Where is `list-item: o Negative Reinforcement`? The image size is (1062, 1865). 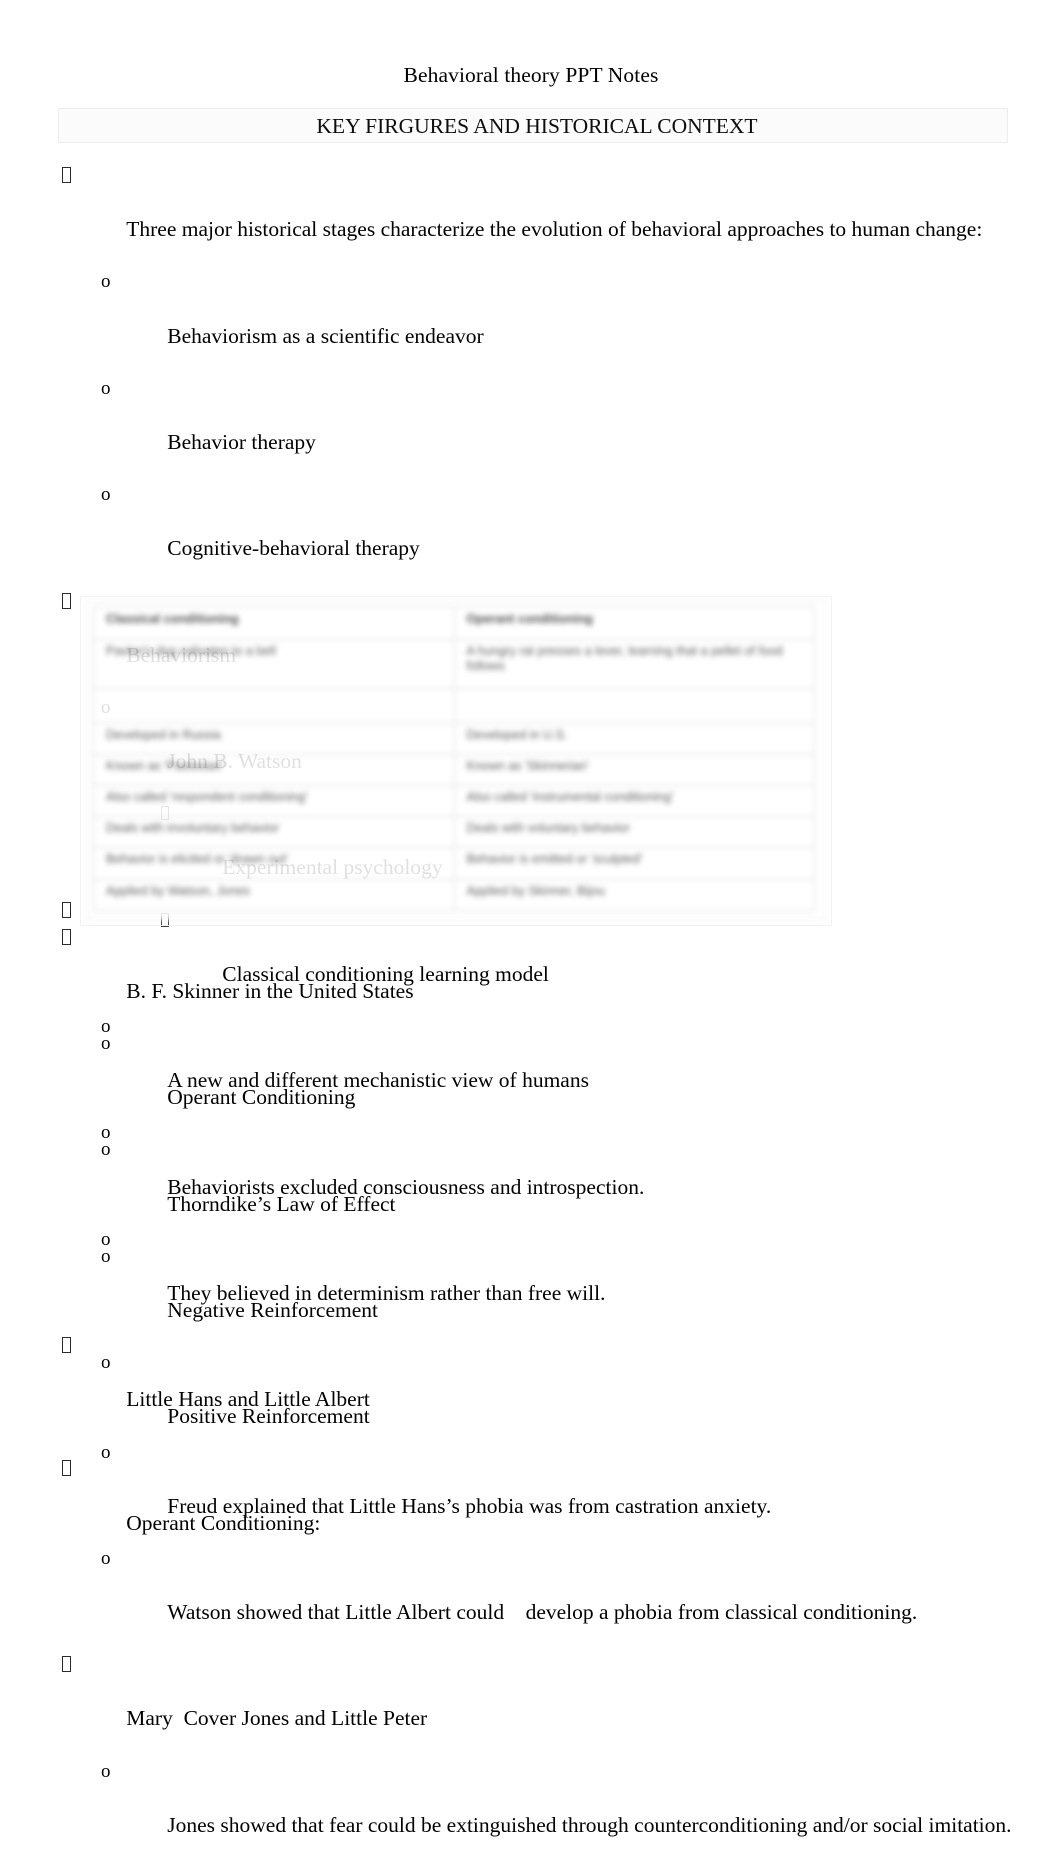
list-item: o Negative Reinforcement is located at coordinates (531, 1297).